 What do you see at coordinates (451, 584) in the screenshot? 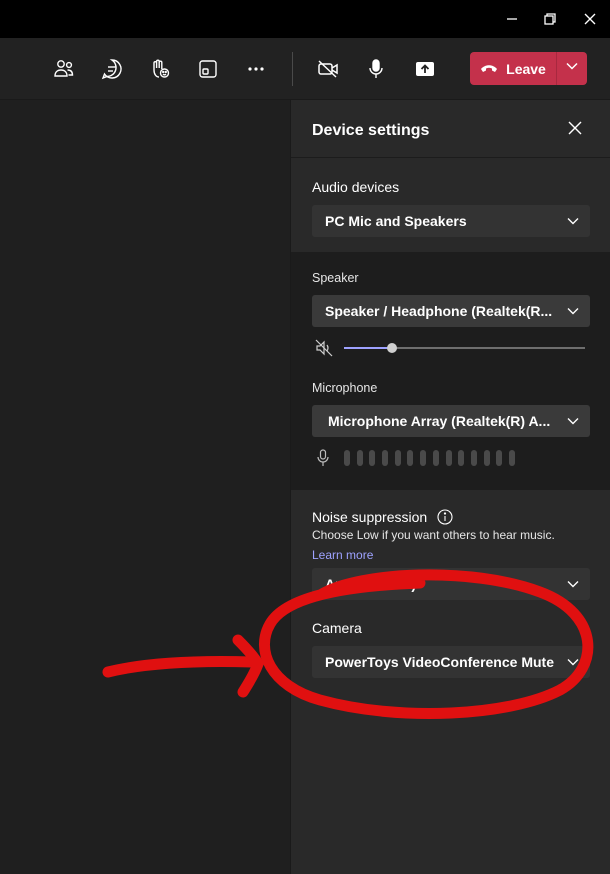
I see `noise-suppression-dropdown: Auto (default)` at bounding box center [451, 584].